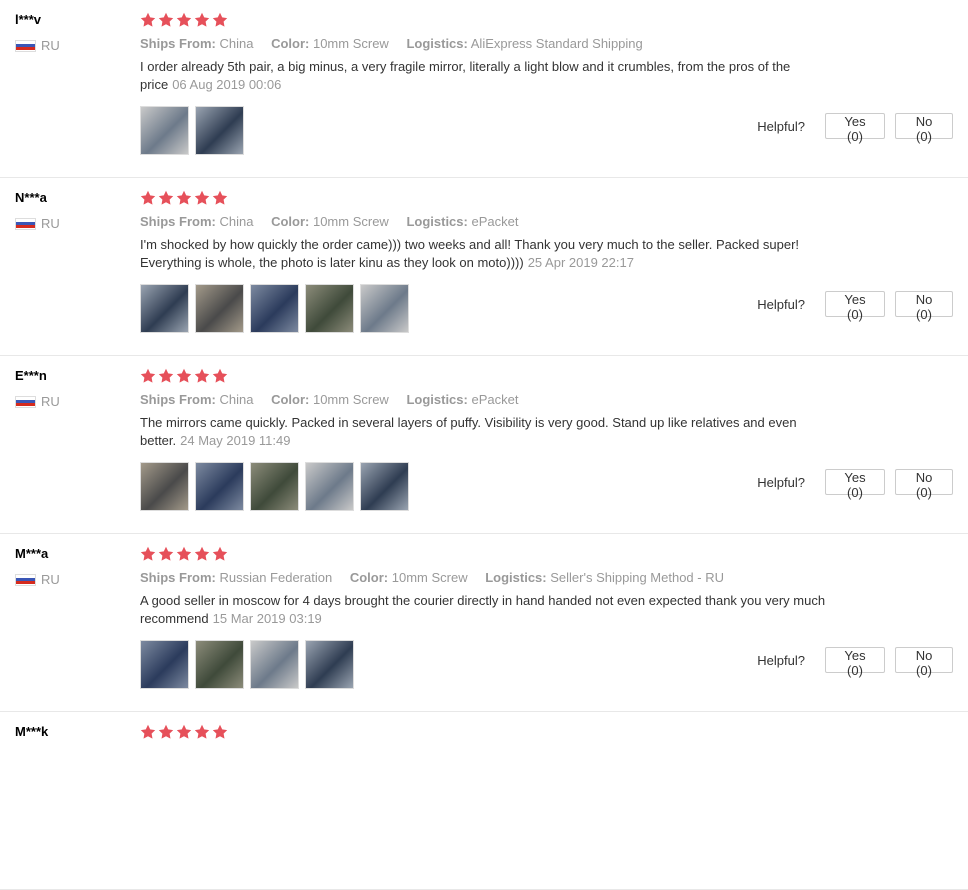 This screenshot has width=968, height=890. What do you see at coordinates (28, 19) in the screenshot?
I see `reviewer-name: l***v` at bounding box center [28, 19].